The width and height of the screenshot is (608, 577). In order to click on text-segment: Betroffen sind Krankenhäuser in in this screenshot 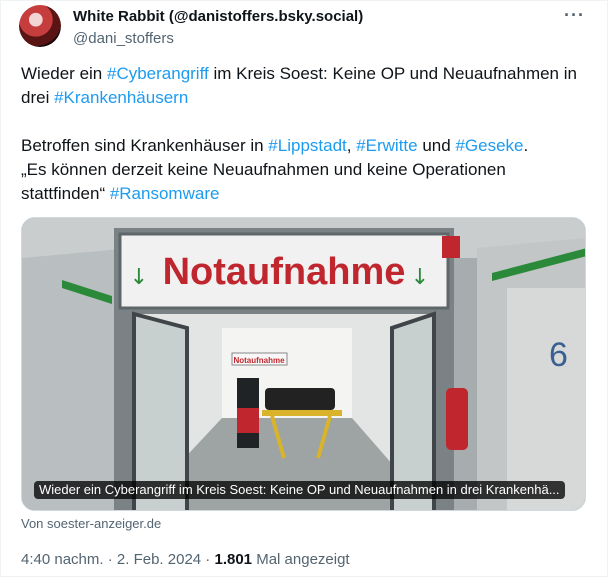, I will do `click(145, 145)`.